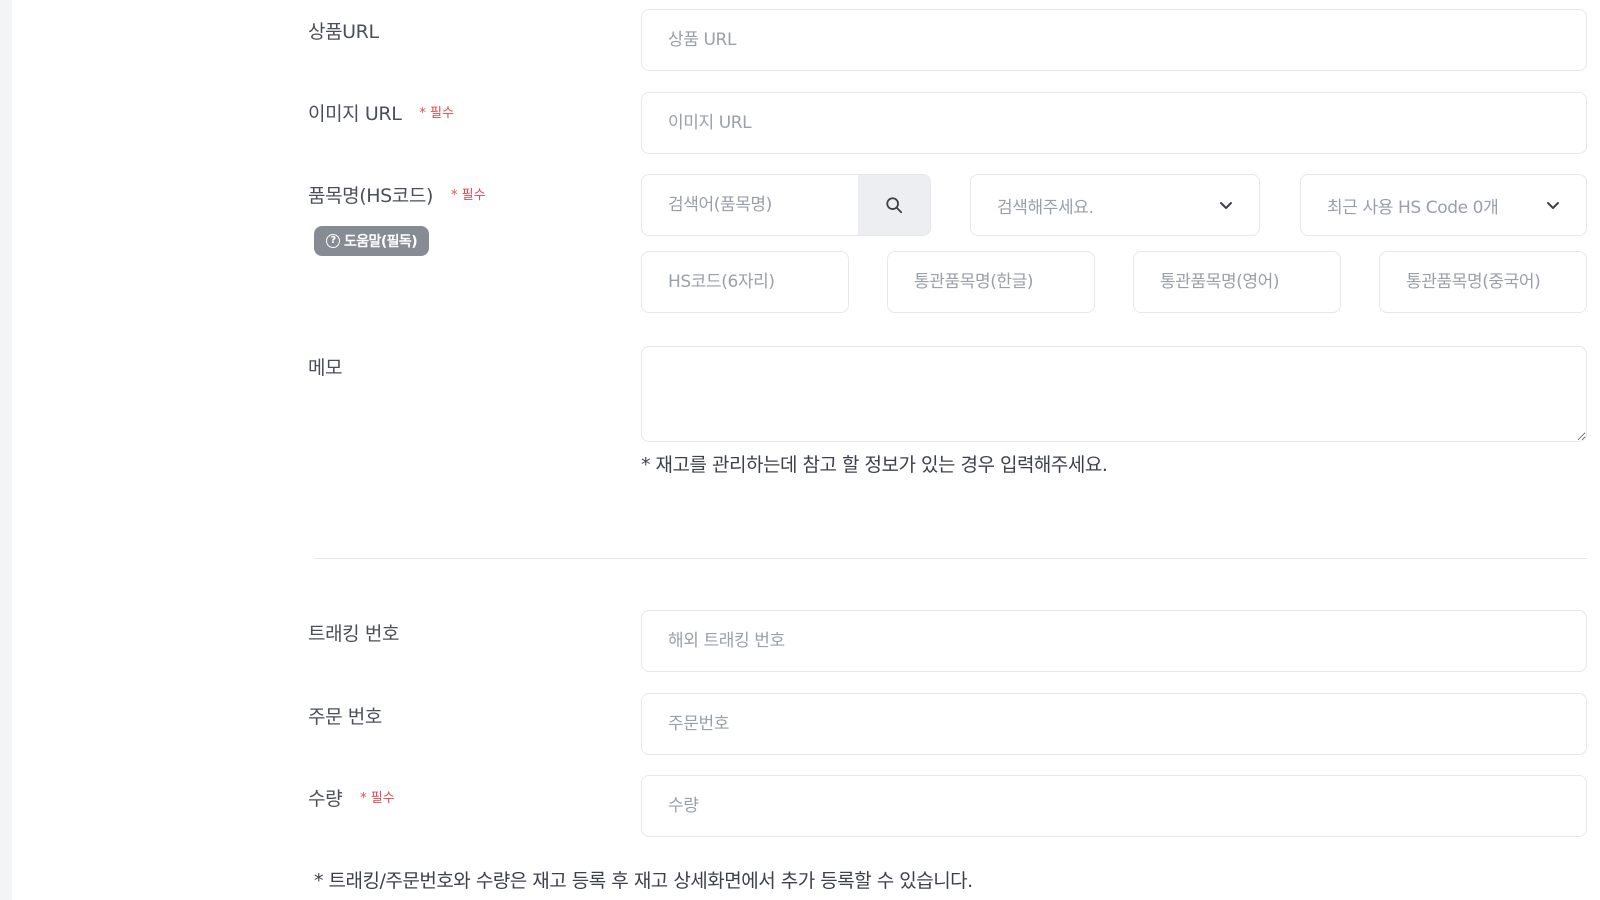 Image resolution: width=1600 pixels, height=900 pixels. I want to click on quantity-label: 수량 * 필수, so click(351, 799).